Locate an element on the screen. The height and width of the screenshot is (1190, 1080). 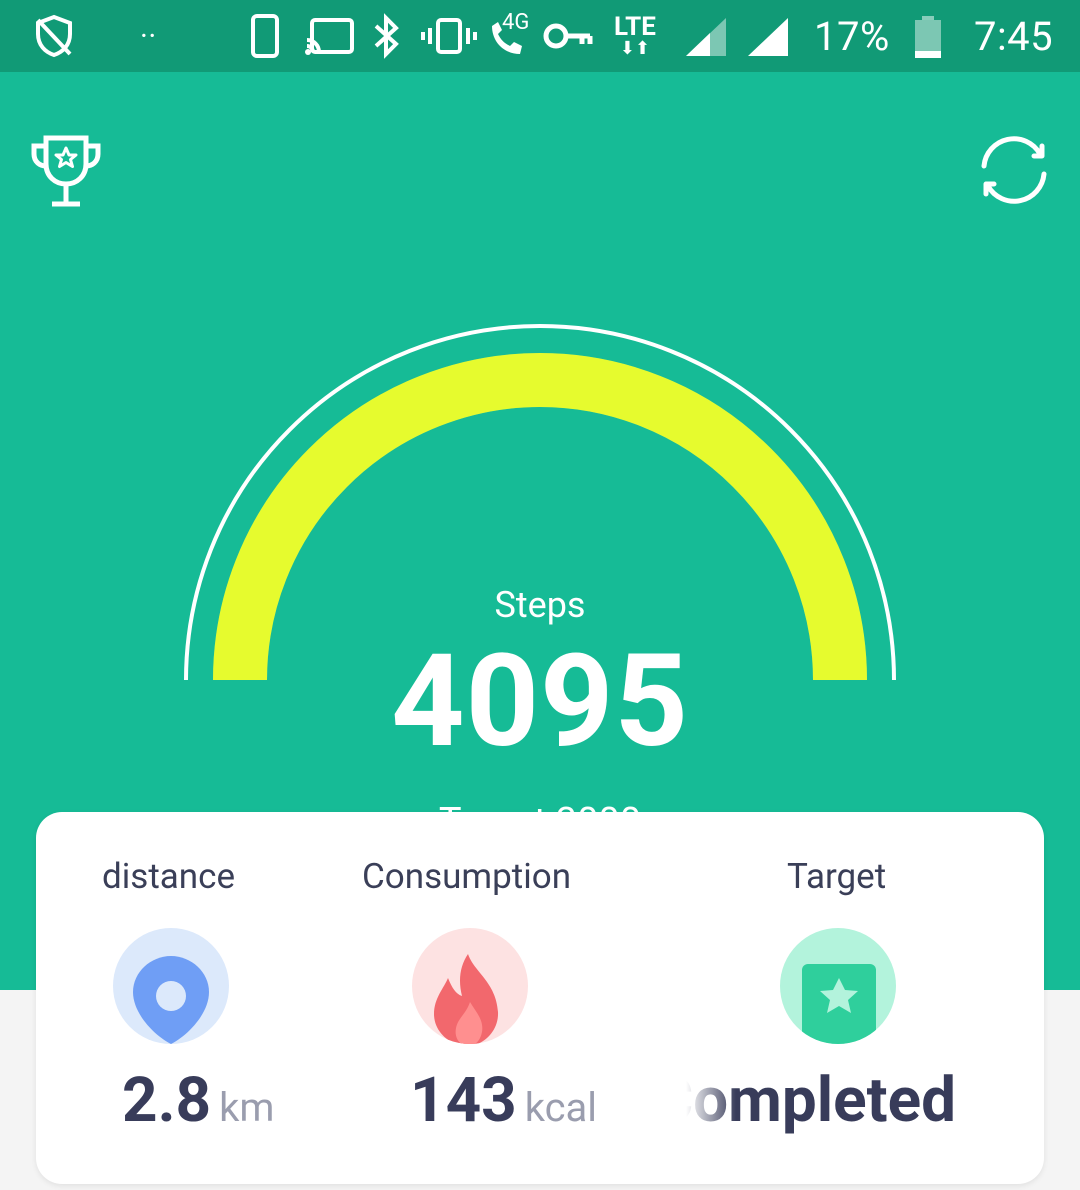
star-badge-icon is located at coordinates (838, 986).